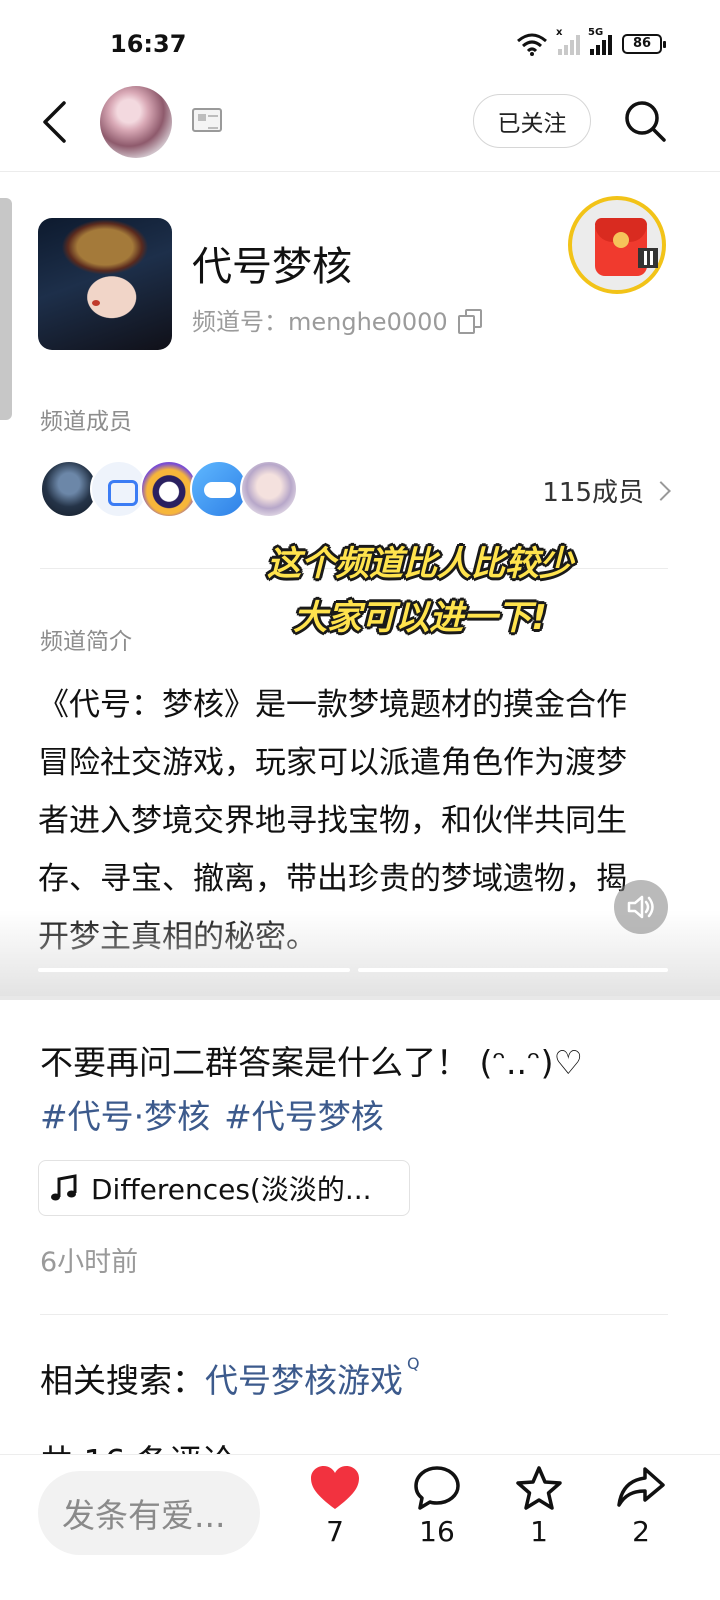  I want to click on intro-section-label: 频道简介, so click(86, 642).